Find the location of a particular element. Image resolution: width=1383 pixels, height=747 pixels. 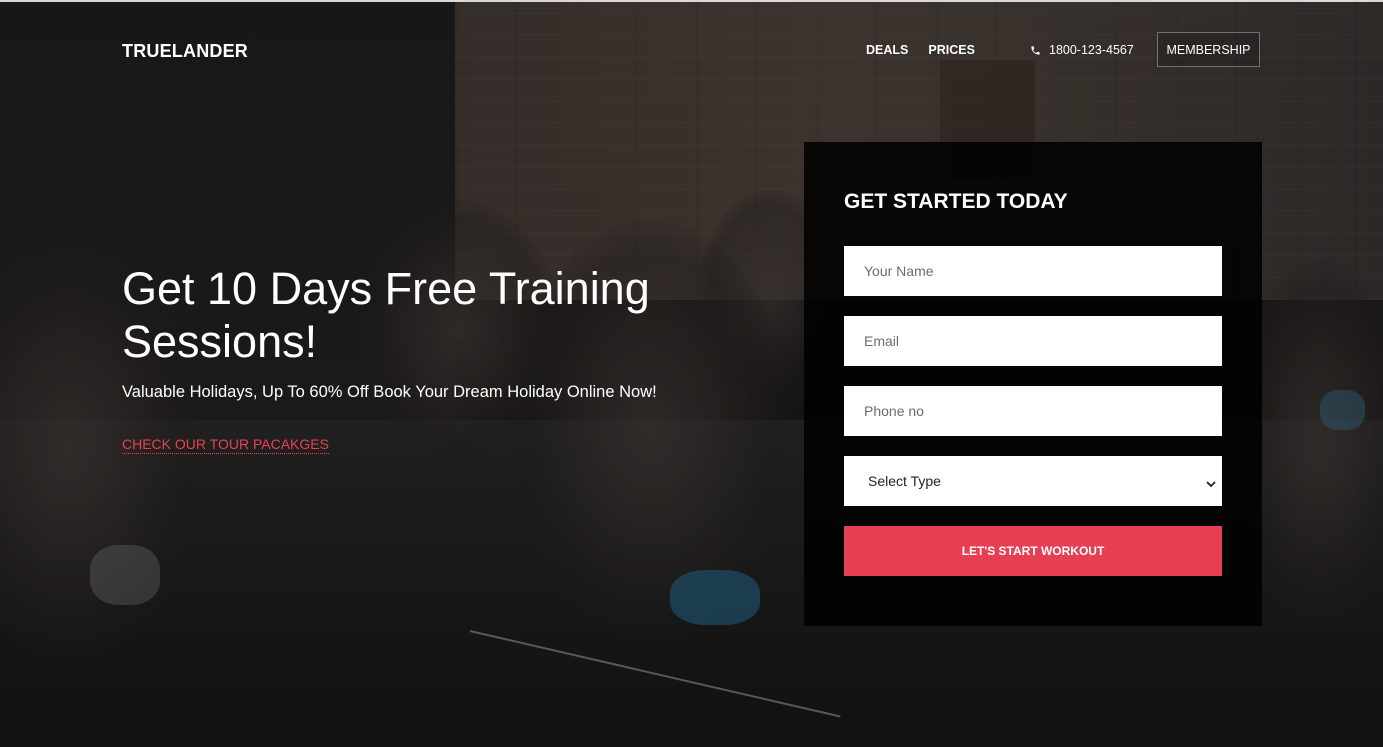

type-select-value: Select Type is located at coordinates (904, 481).